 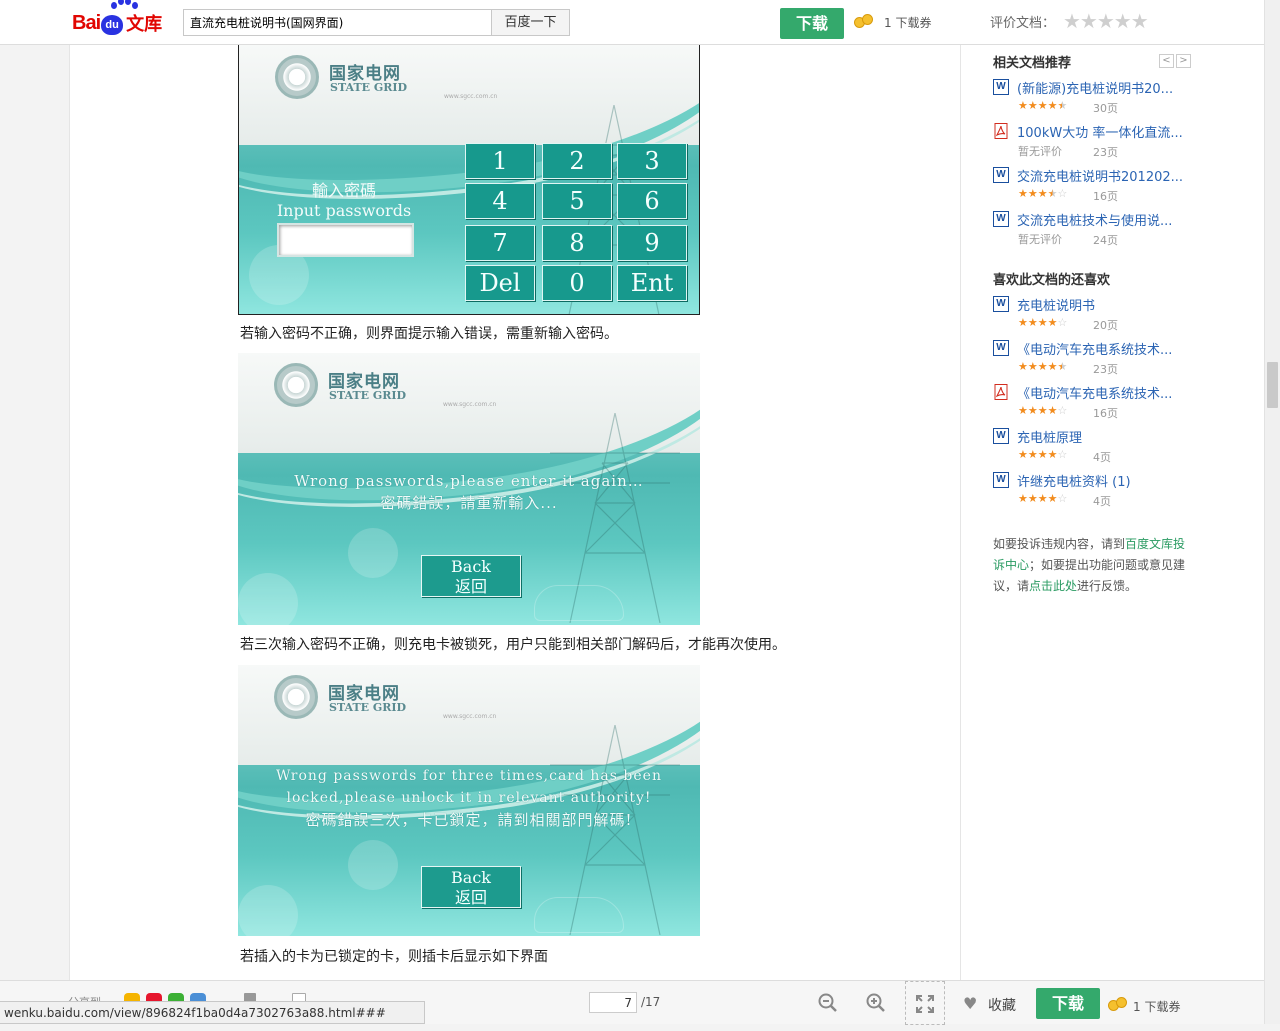 I want to click on page-number-input, so click(x=613, y=1002).